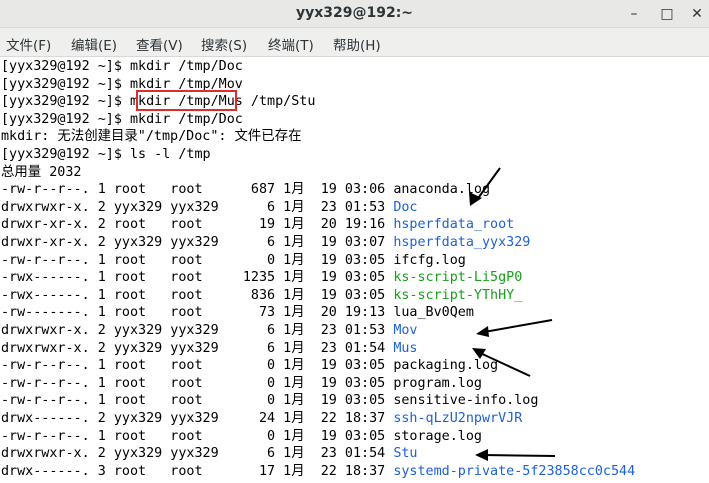 The width and height of the screenshot is (709, 483). Describe the element at coordinates (28, 44) in the screenshot. I see `menu-file: 文件(F)` at that location.